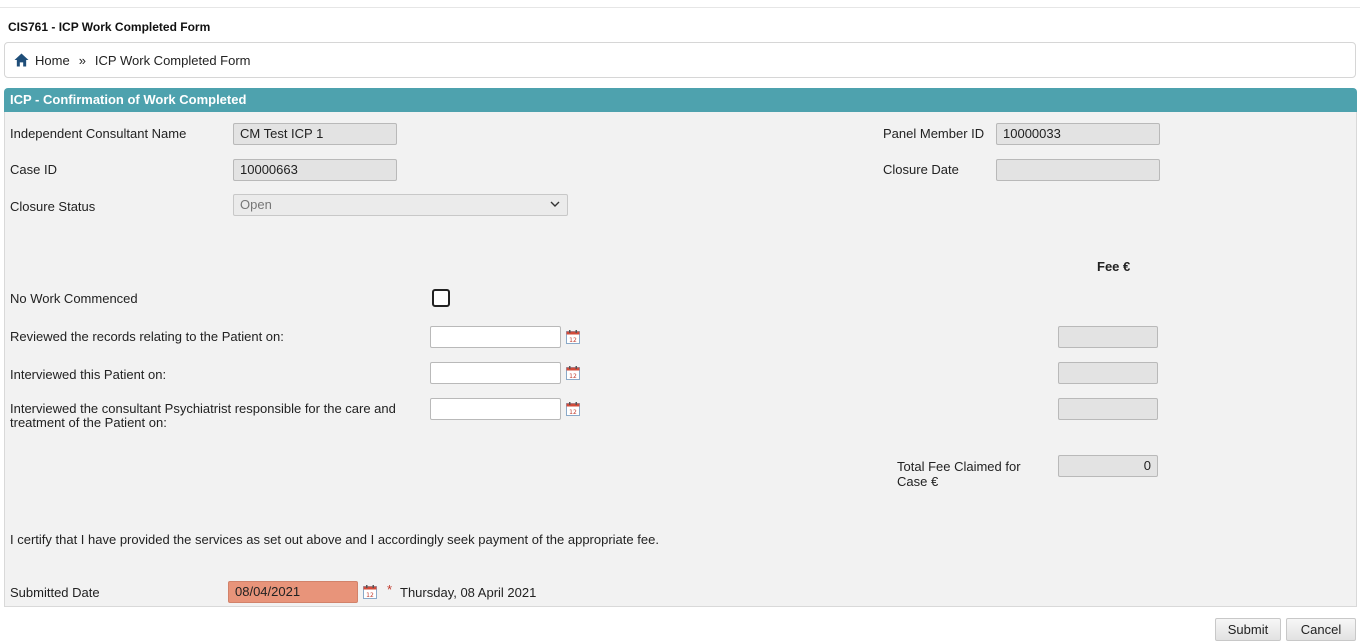 This screenshot has height=641, width=1366. What do you see at coordinates (55, 592) in the screenshot?
I see `submitted-date-label: Submitted Date` at bounding box center [55, 592].